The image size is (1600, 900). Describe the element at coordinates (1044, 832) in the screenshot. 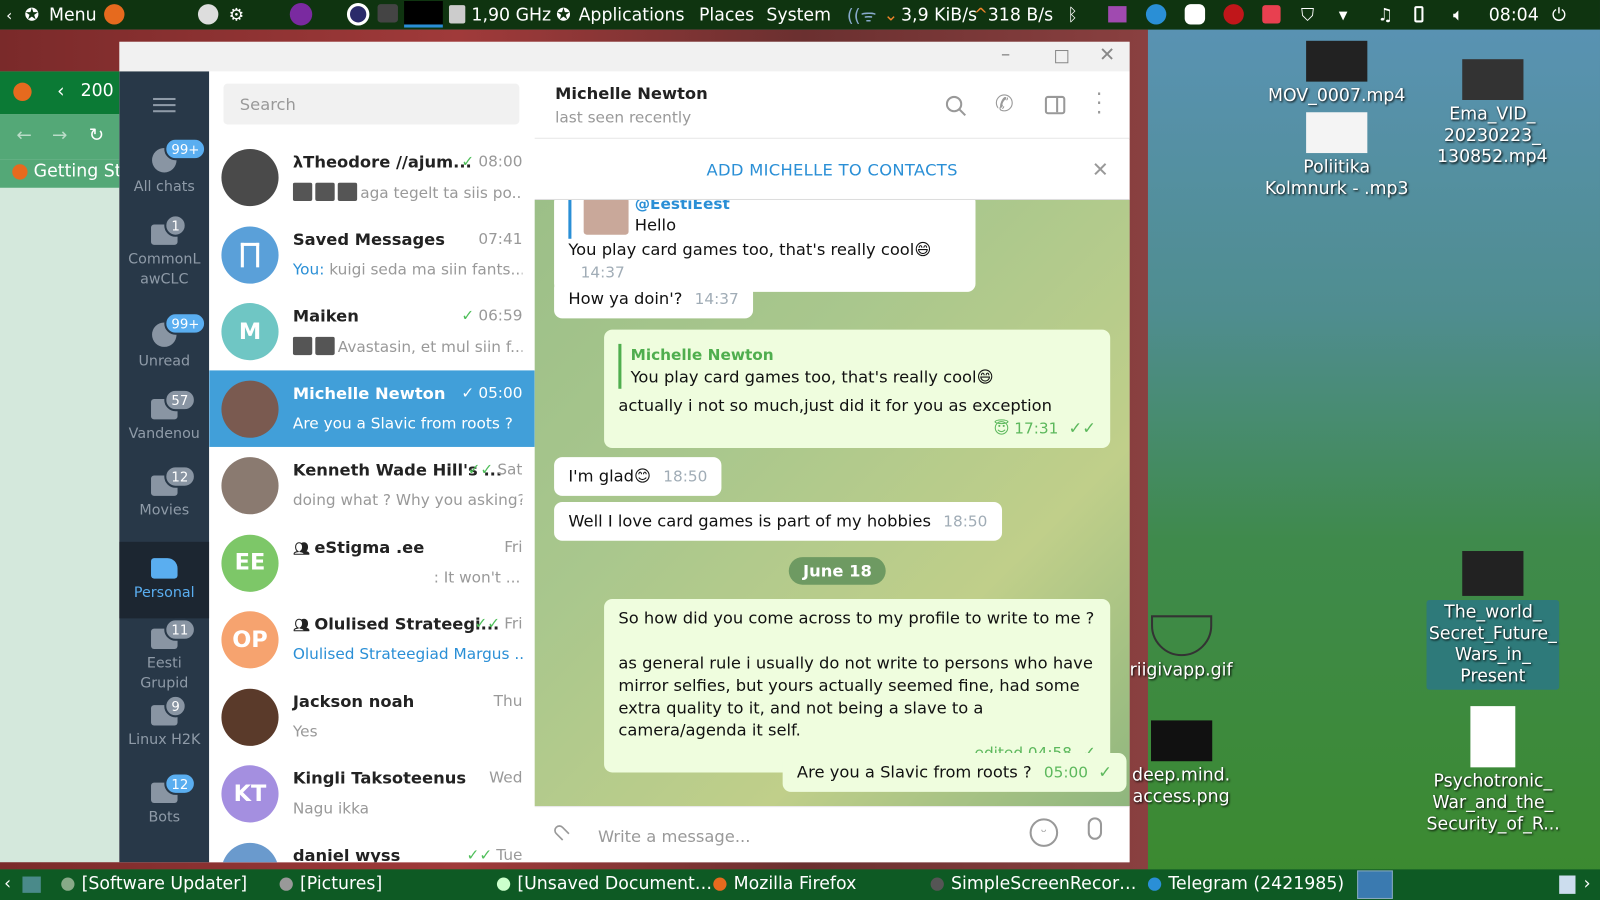

I see `emoji-icon: ᵕ` at that location.